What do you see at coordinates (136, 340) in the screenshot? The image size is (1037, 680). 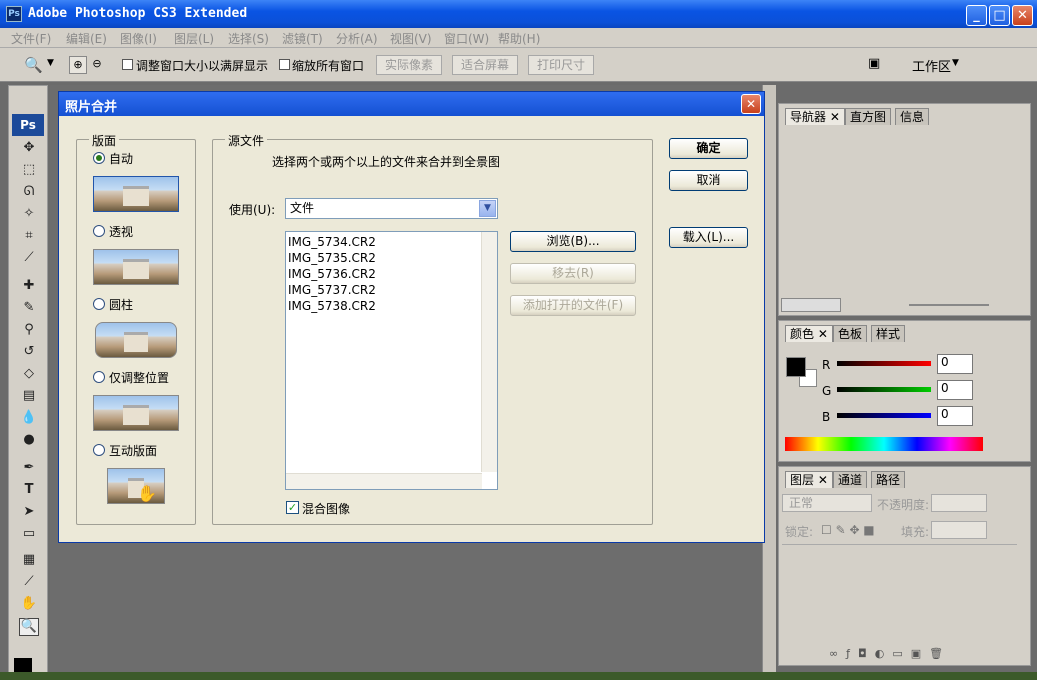 I see `layout-cylindrical-thumbnail` at bounding box center [136, 340].